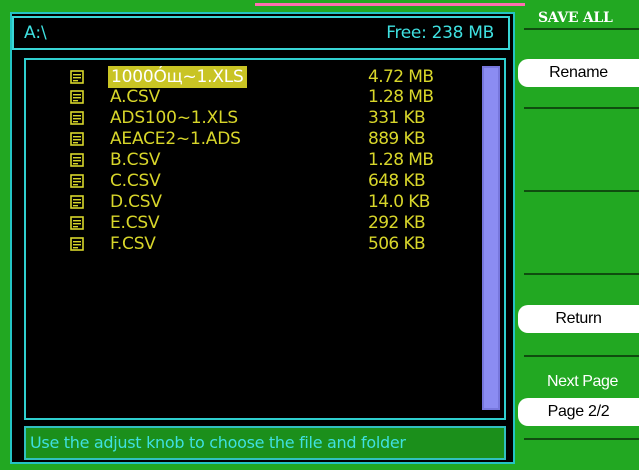 The width and height of the screenshot is (639, 470). I want to click on file-size: 14.0 KB, so click(399, 202).